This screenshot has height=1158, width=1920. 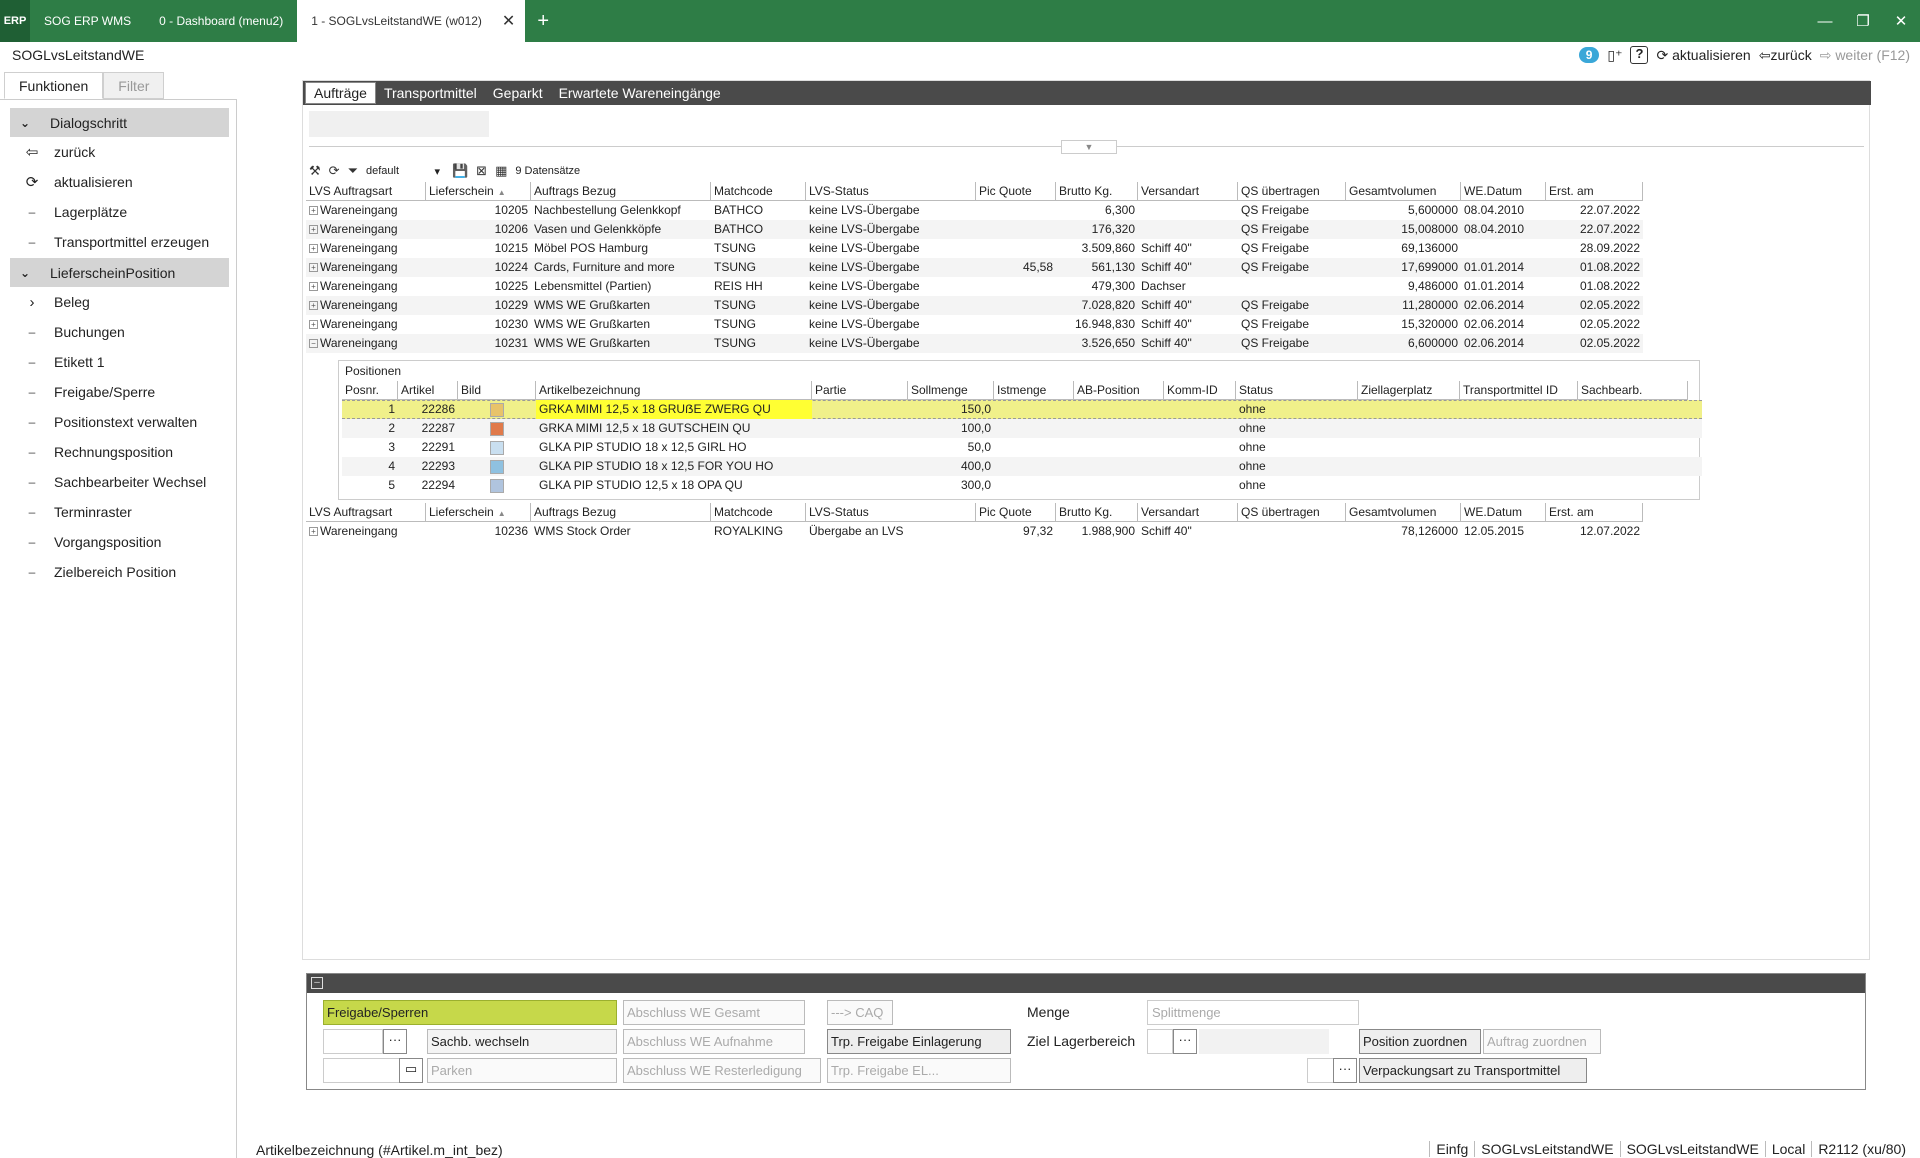 What do you see at coordinates (1097, 512) in the screenshot?
I see `orders-column-header: Brutto Kg.` at bounding box center [1097, 512].